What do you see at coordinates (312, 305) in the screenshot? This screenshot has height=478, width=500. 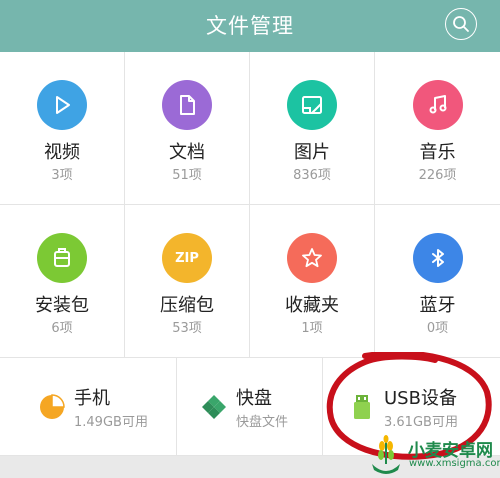 I see `category-label: 收藏夹` at bounding box center [312, 305].